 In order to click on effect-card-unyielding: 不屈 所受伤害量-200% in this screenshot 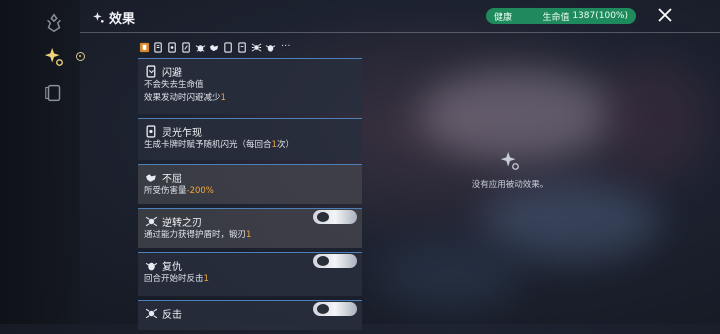, I will do `click(250, 184)`.